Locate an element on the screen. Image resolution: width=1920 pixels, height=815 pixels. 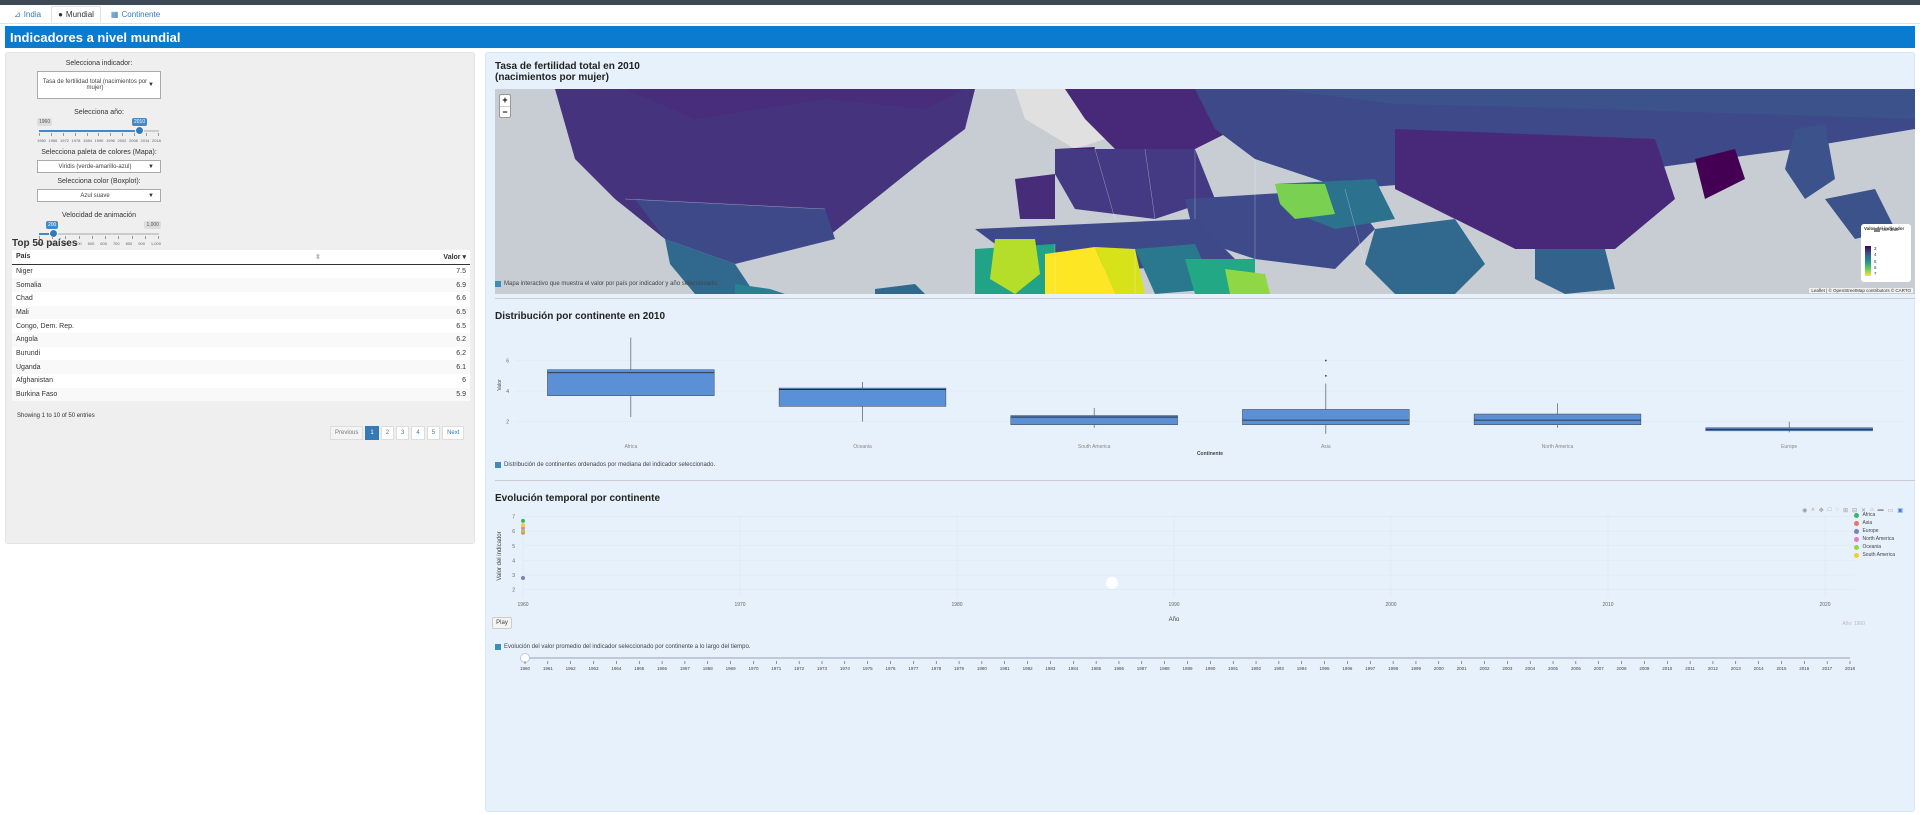
tab-india: ⊿ India is located at coordinates (27, 14).